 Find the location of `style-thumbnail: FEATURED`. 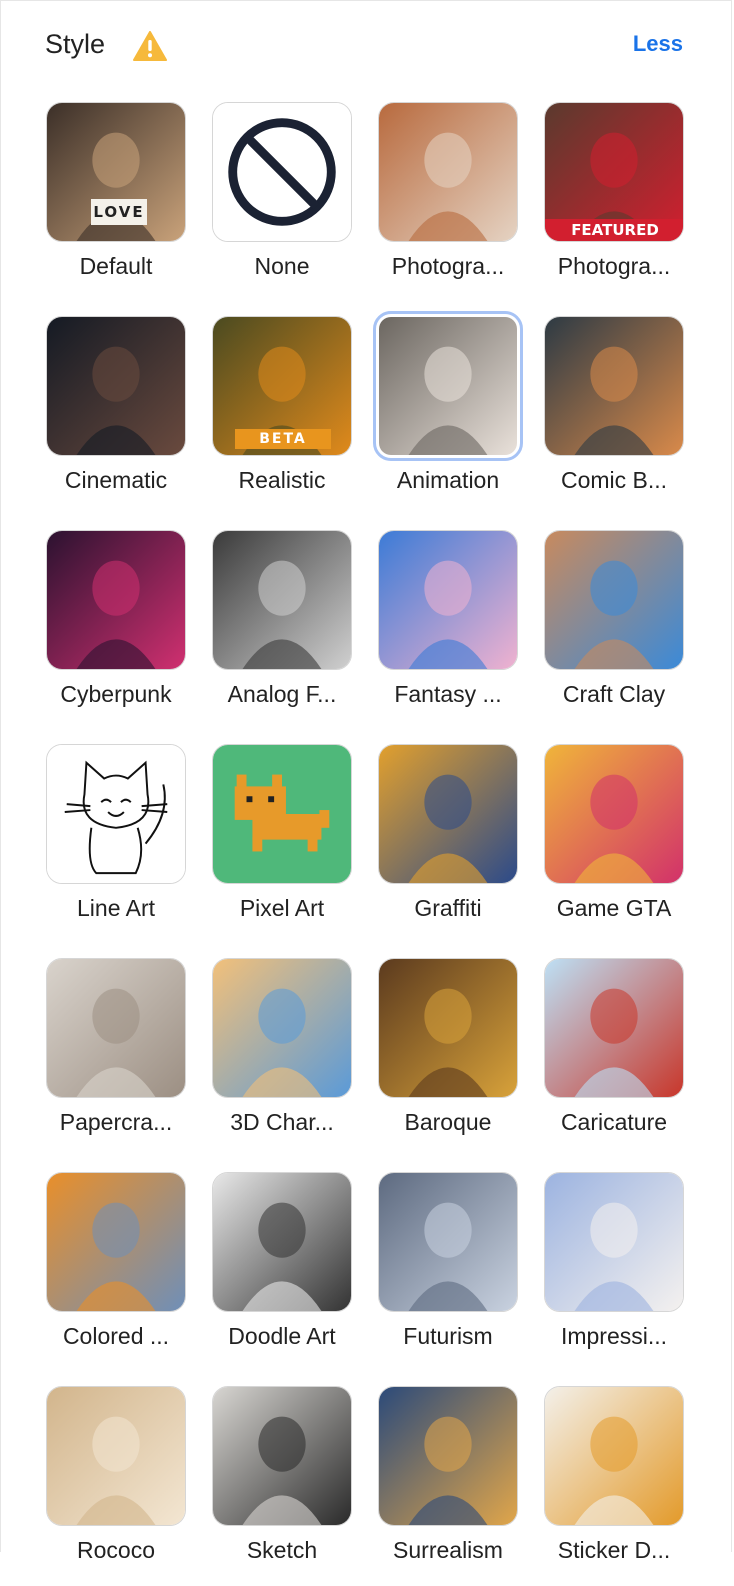

style-thumbnail: FEATURED is located at coordinates (614, 172).